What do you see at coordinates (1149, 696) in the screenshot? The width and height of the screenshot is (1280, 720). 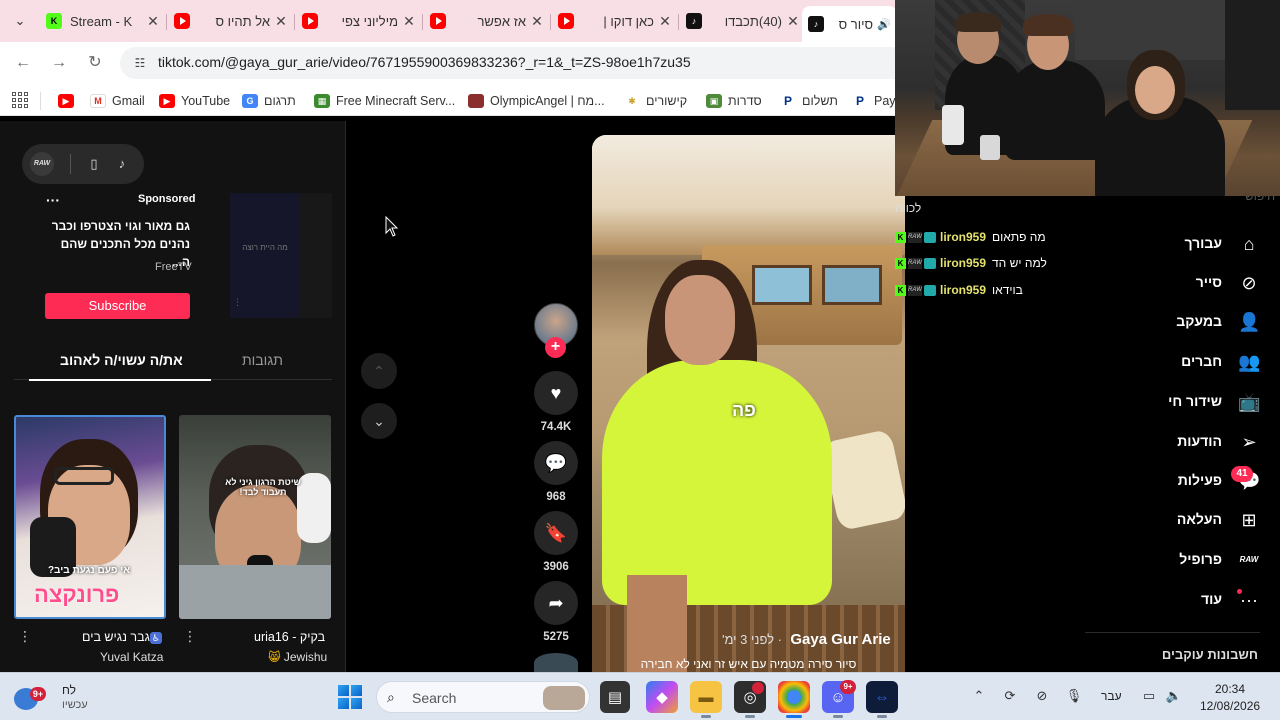 I see `monitor-icon: ▭` at bounding box center [1149, 696].